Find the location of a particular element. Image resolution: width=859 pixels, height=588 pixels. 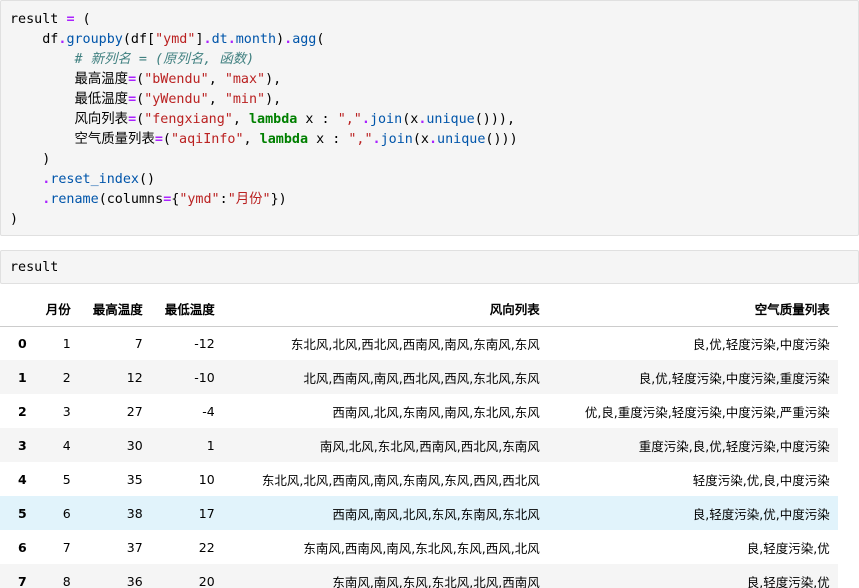

column-header-aqi-list: 空气质量列表 is located at coordinates (692, 309).